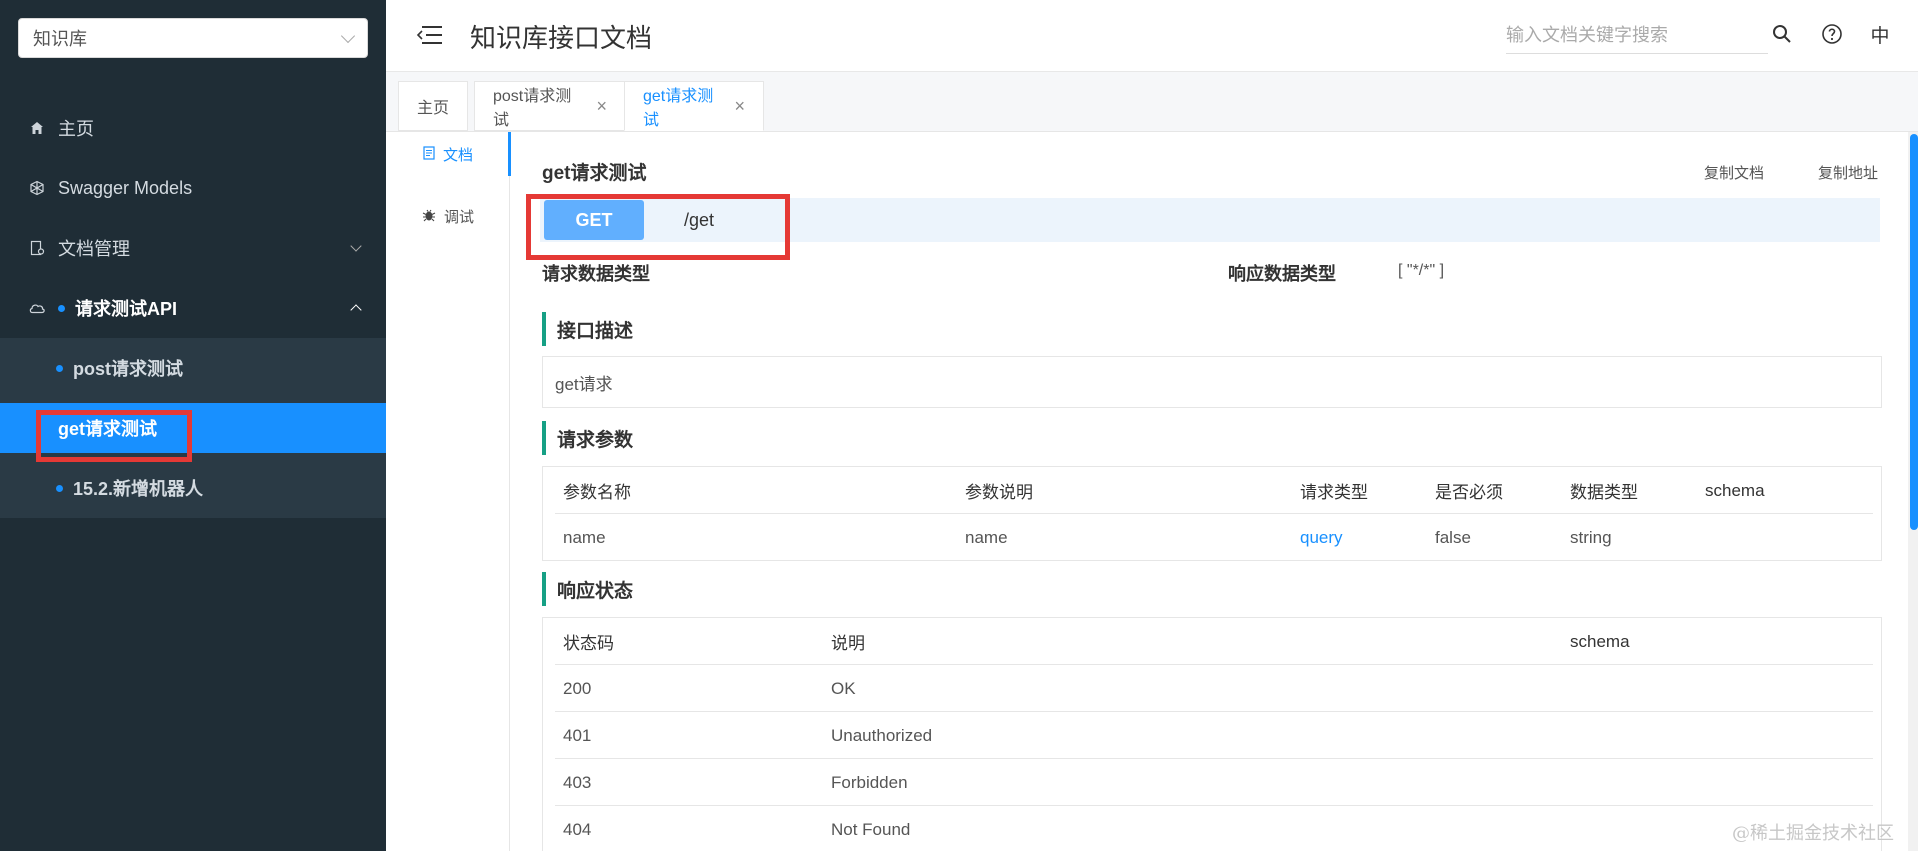 The height and width of the screenshot is (851, 1918). I want to click on table-header-cell: 参数名称, so click(597, 492).